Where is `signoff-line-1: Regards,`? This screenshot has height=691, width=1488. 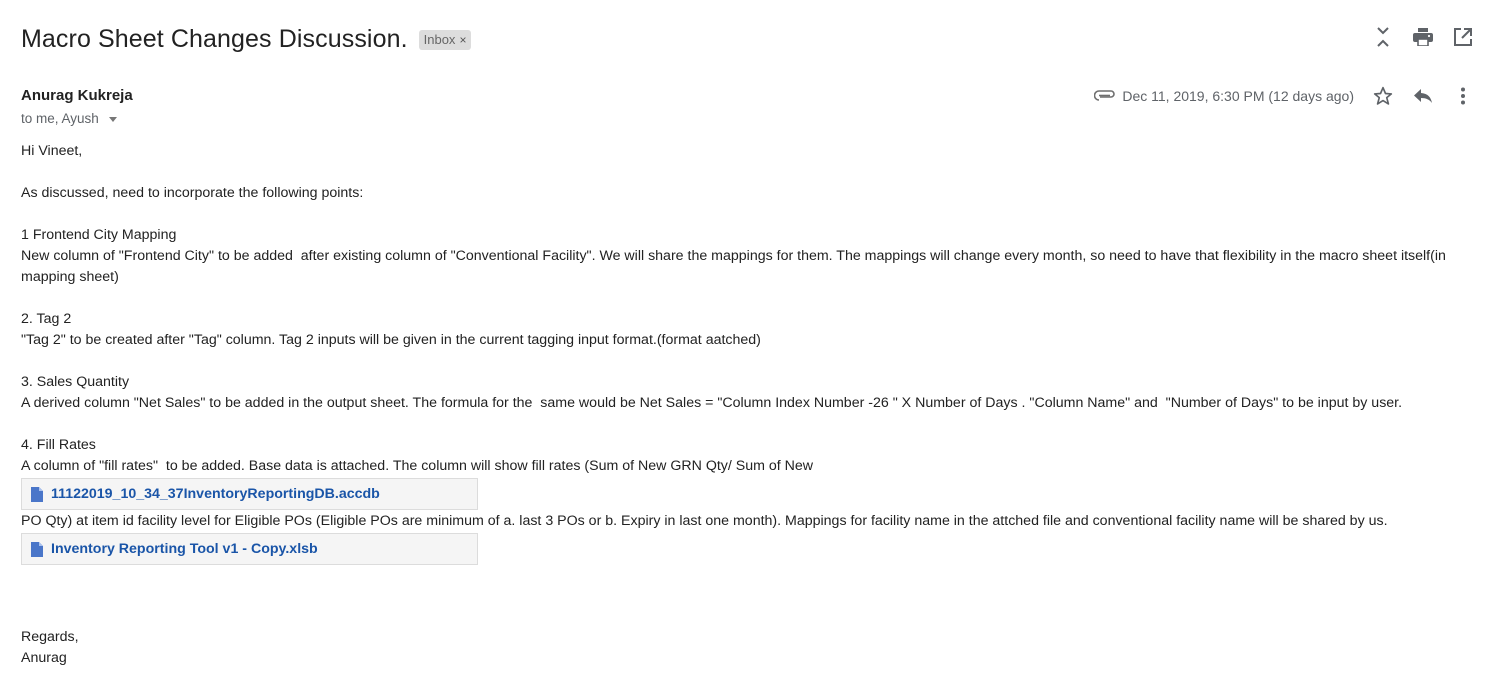
signoff-line-1: Regards, is located at coordinates (50, 637).